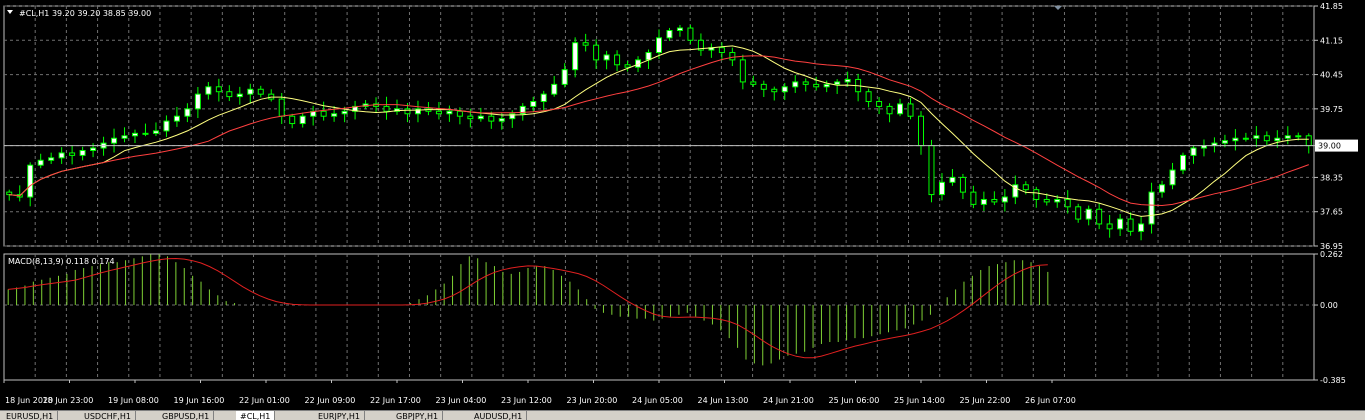 This screenshot has width=1365, height=420. I want to click on x-tick-label: 23 Jun 20:00, so click(592, 400).